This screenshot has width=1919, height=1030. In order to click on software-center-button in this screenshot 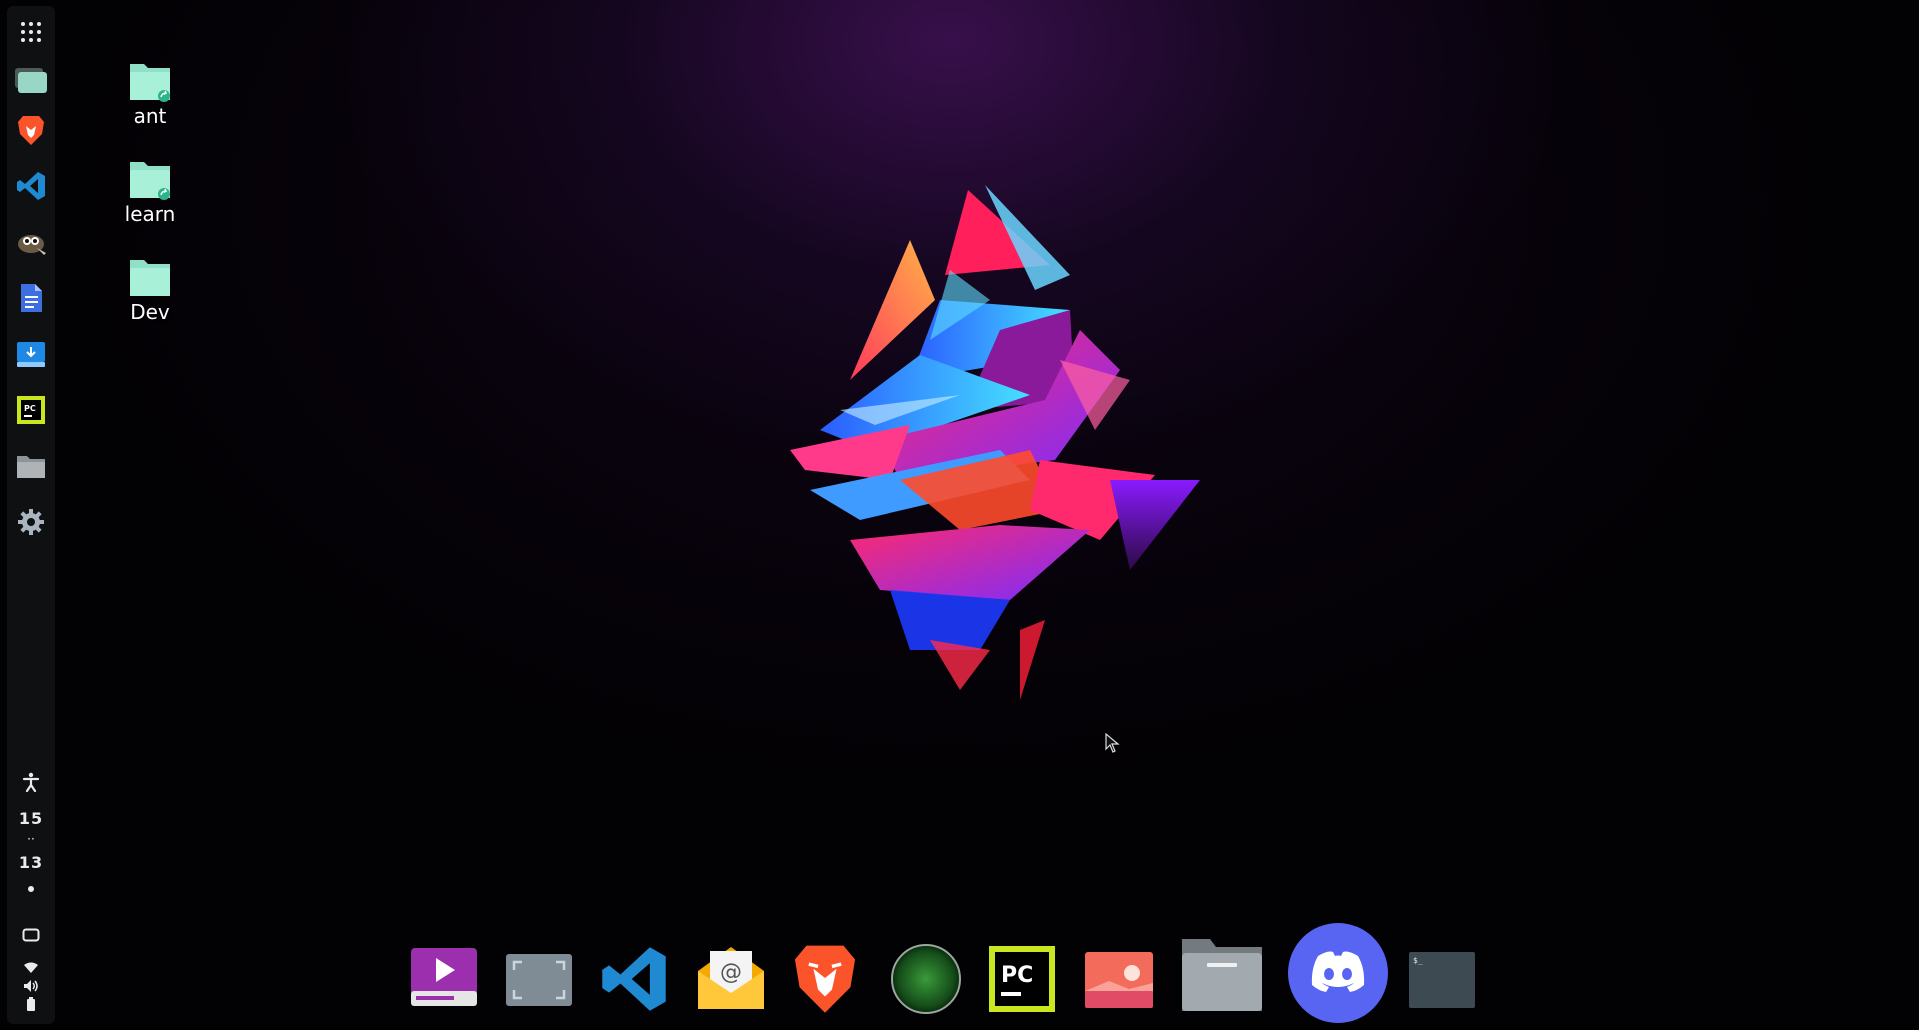, I will do `click(31, 354)`.